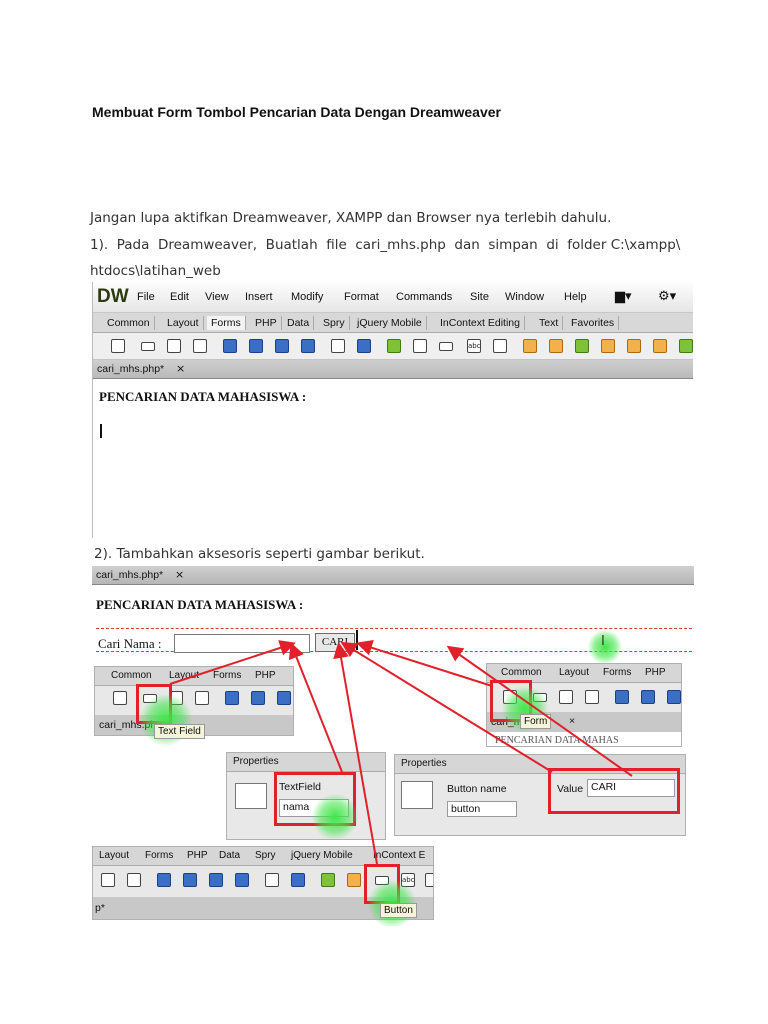 The height and width of the screenshot is (1024, 768). I want to click on gear-icon: ⚙▾, so click(667, 296).